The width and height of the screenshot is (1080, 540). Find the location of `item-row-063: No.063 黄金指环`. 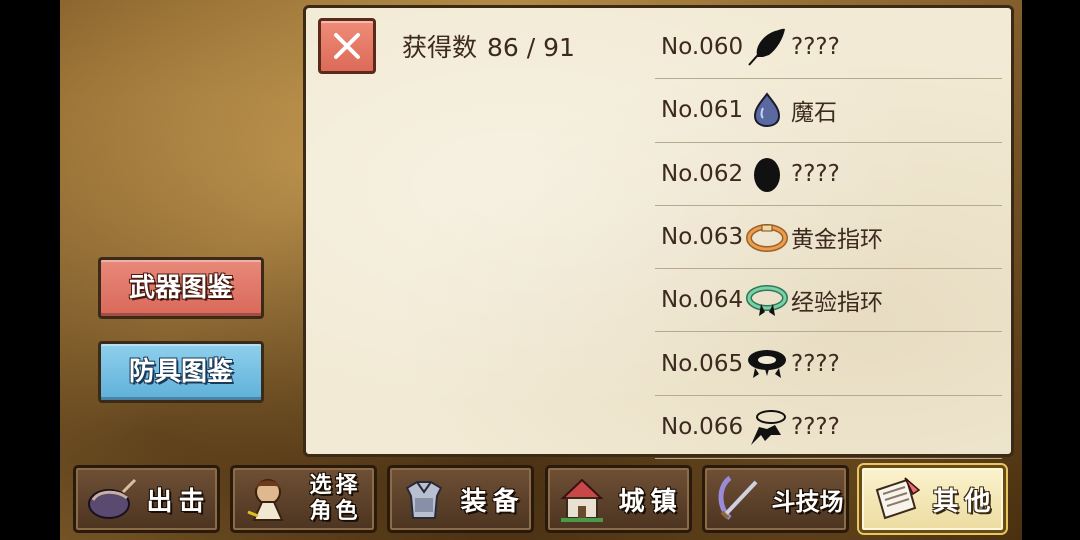

item-row-063: No.063 黄金指环 is located at coordinates (828, 238).